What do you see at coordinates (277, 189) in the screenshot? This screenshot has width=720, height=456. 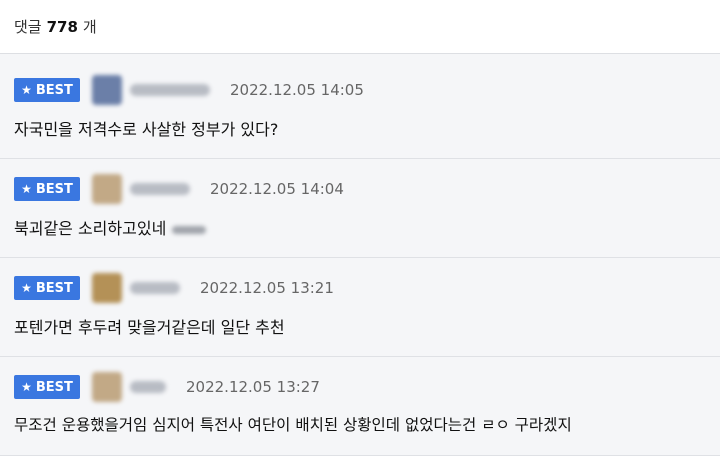 I see `comment-date: 2022.12.05 14:04` at bounding box center [277, 189].